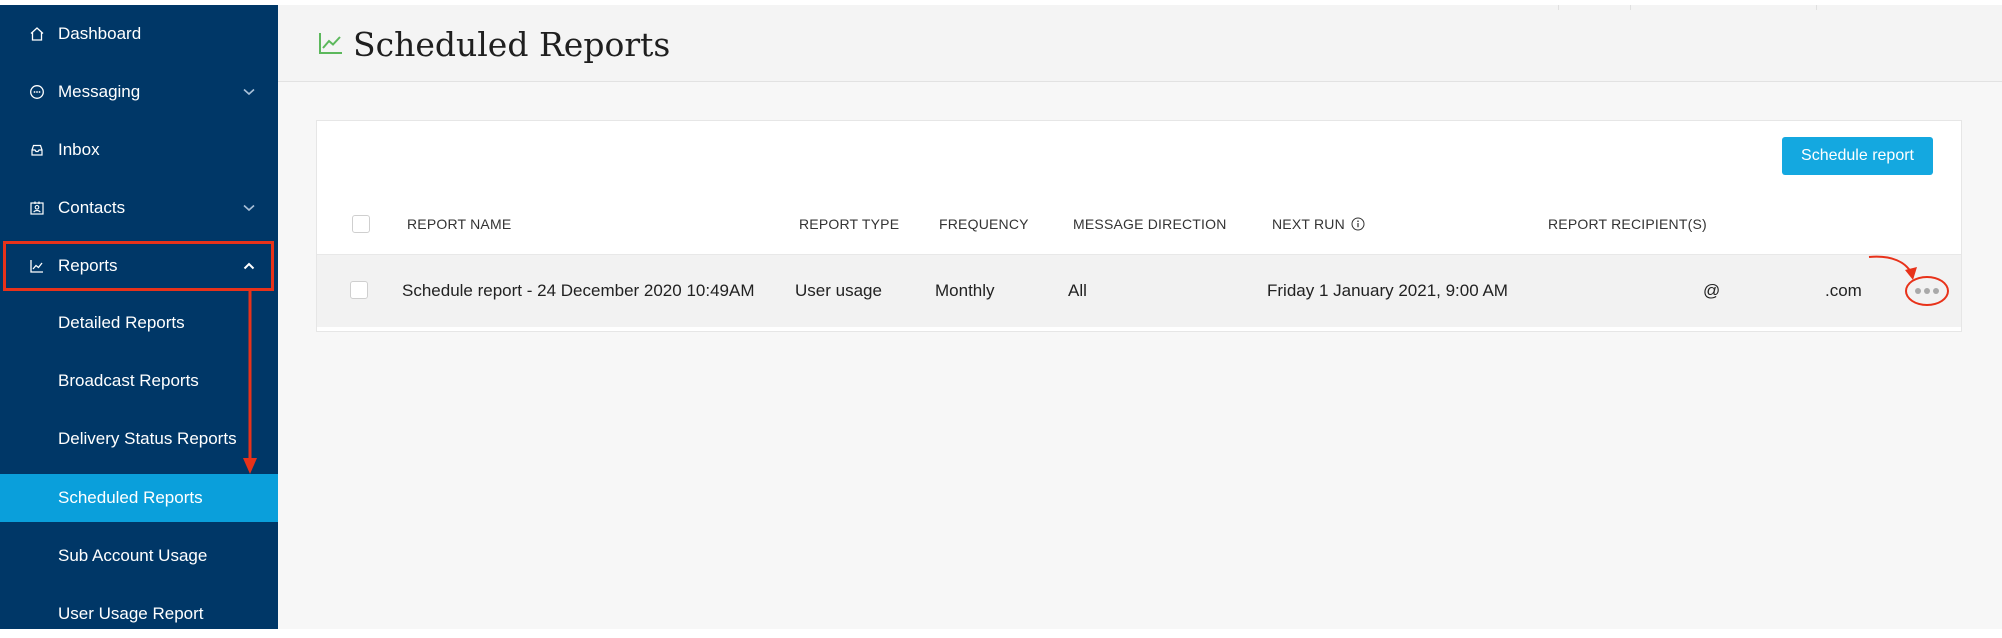 Image resolution: width=2002 pixels, height=638 pixels. I want to click on sidebar-subitem-label: Scheduled Reports, so click(130, 497).